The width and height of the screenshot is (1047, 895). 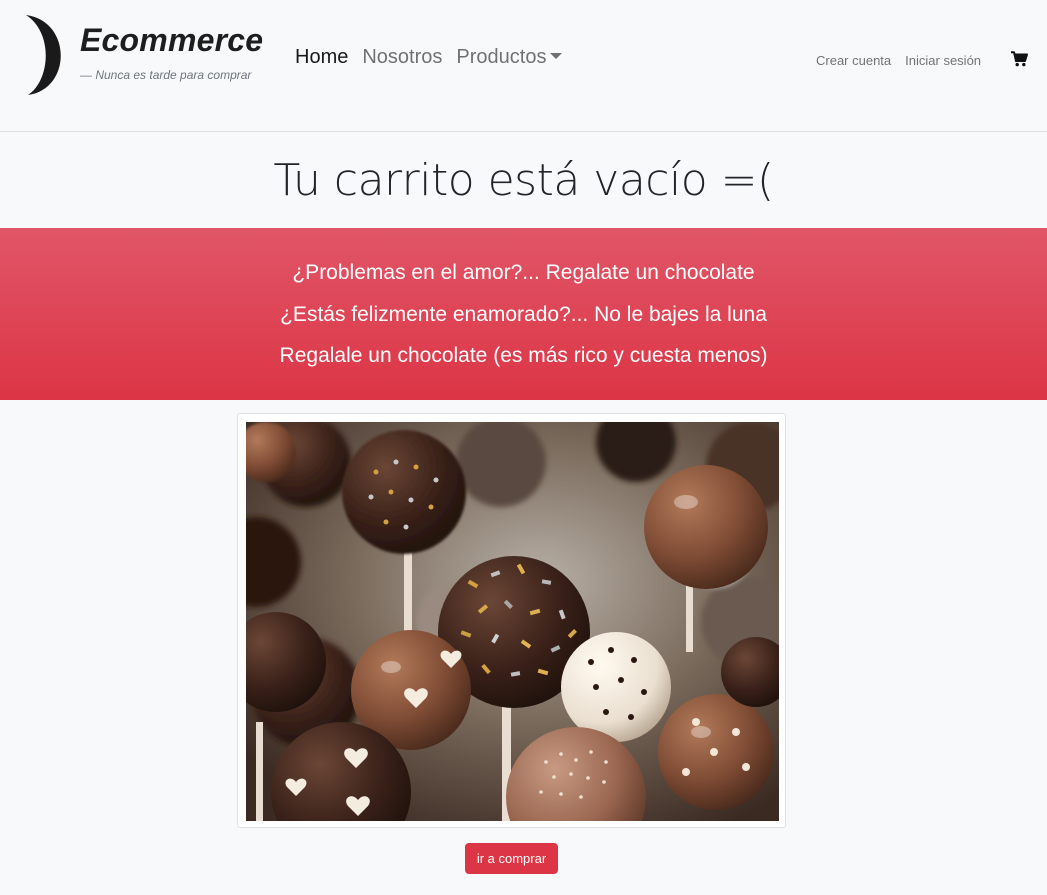 What do you see at coordinates (853, 60) in the screenshot?
I see `create-account-link: Crear cuenta` at bounding box center [853, 60].